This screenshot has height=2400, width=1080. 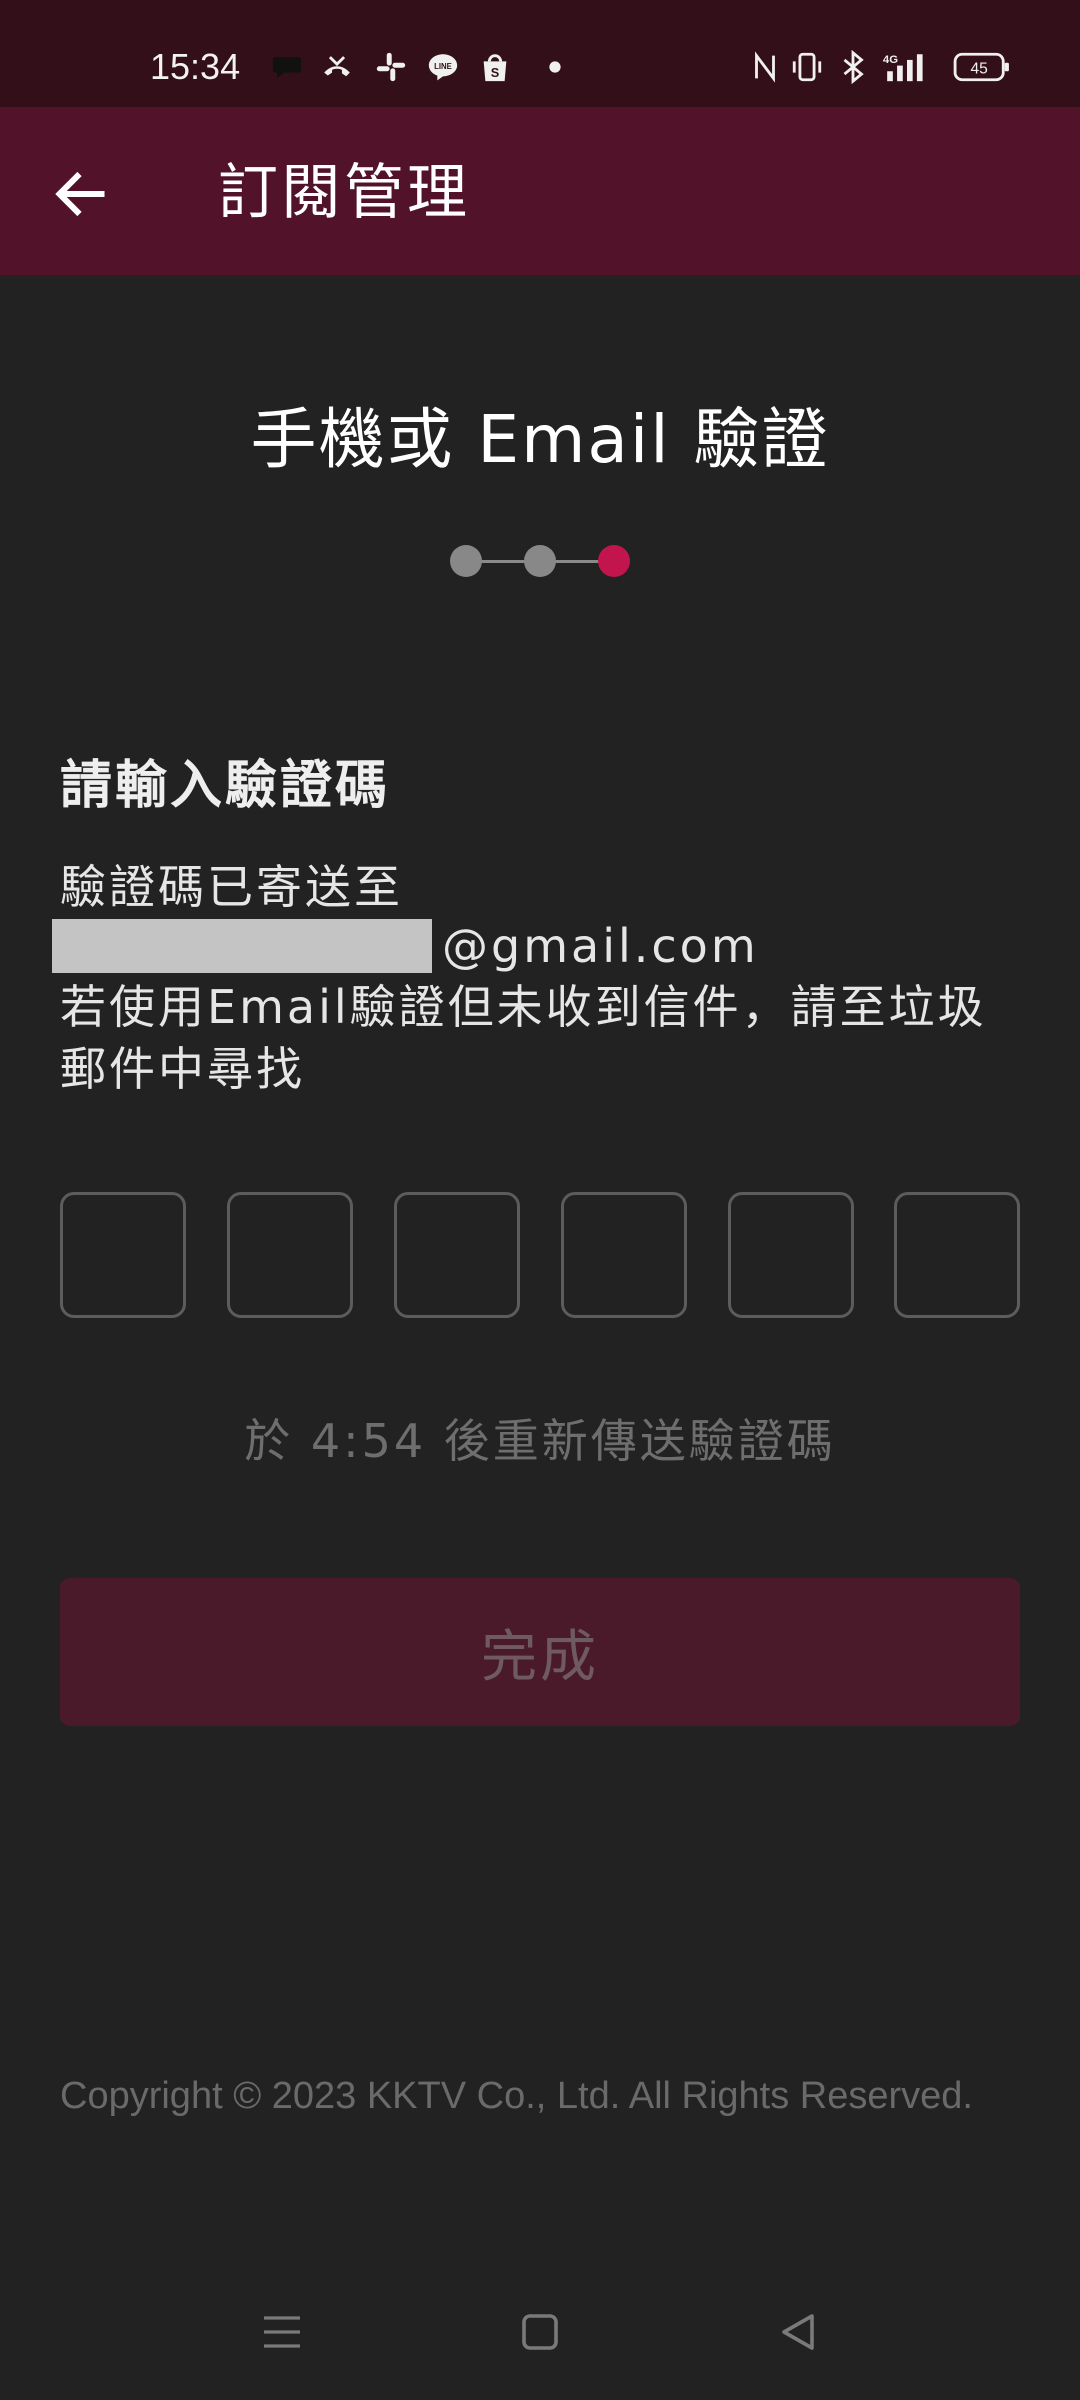 I want to click on svg-text: 4G, so click(x=890, y=60).